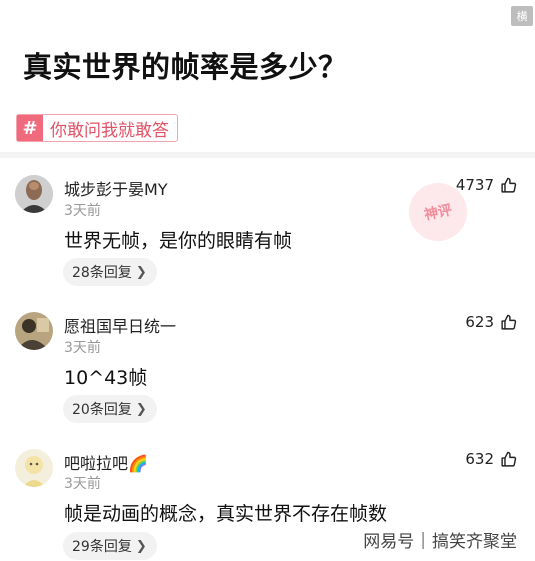  What do you see at coordinates (474, 185) in the screenshot?
I see `like-count: 4737` at bounding box center [474, 185].